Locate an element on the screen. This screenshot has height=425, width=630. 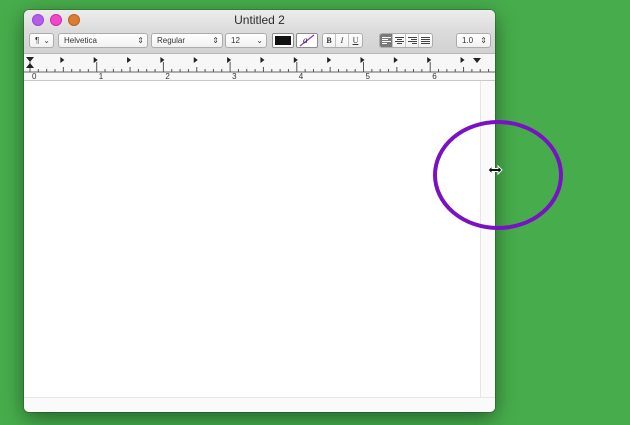
window-title: Untitled 2 is located at coordinates (259, 20).